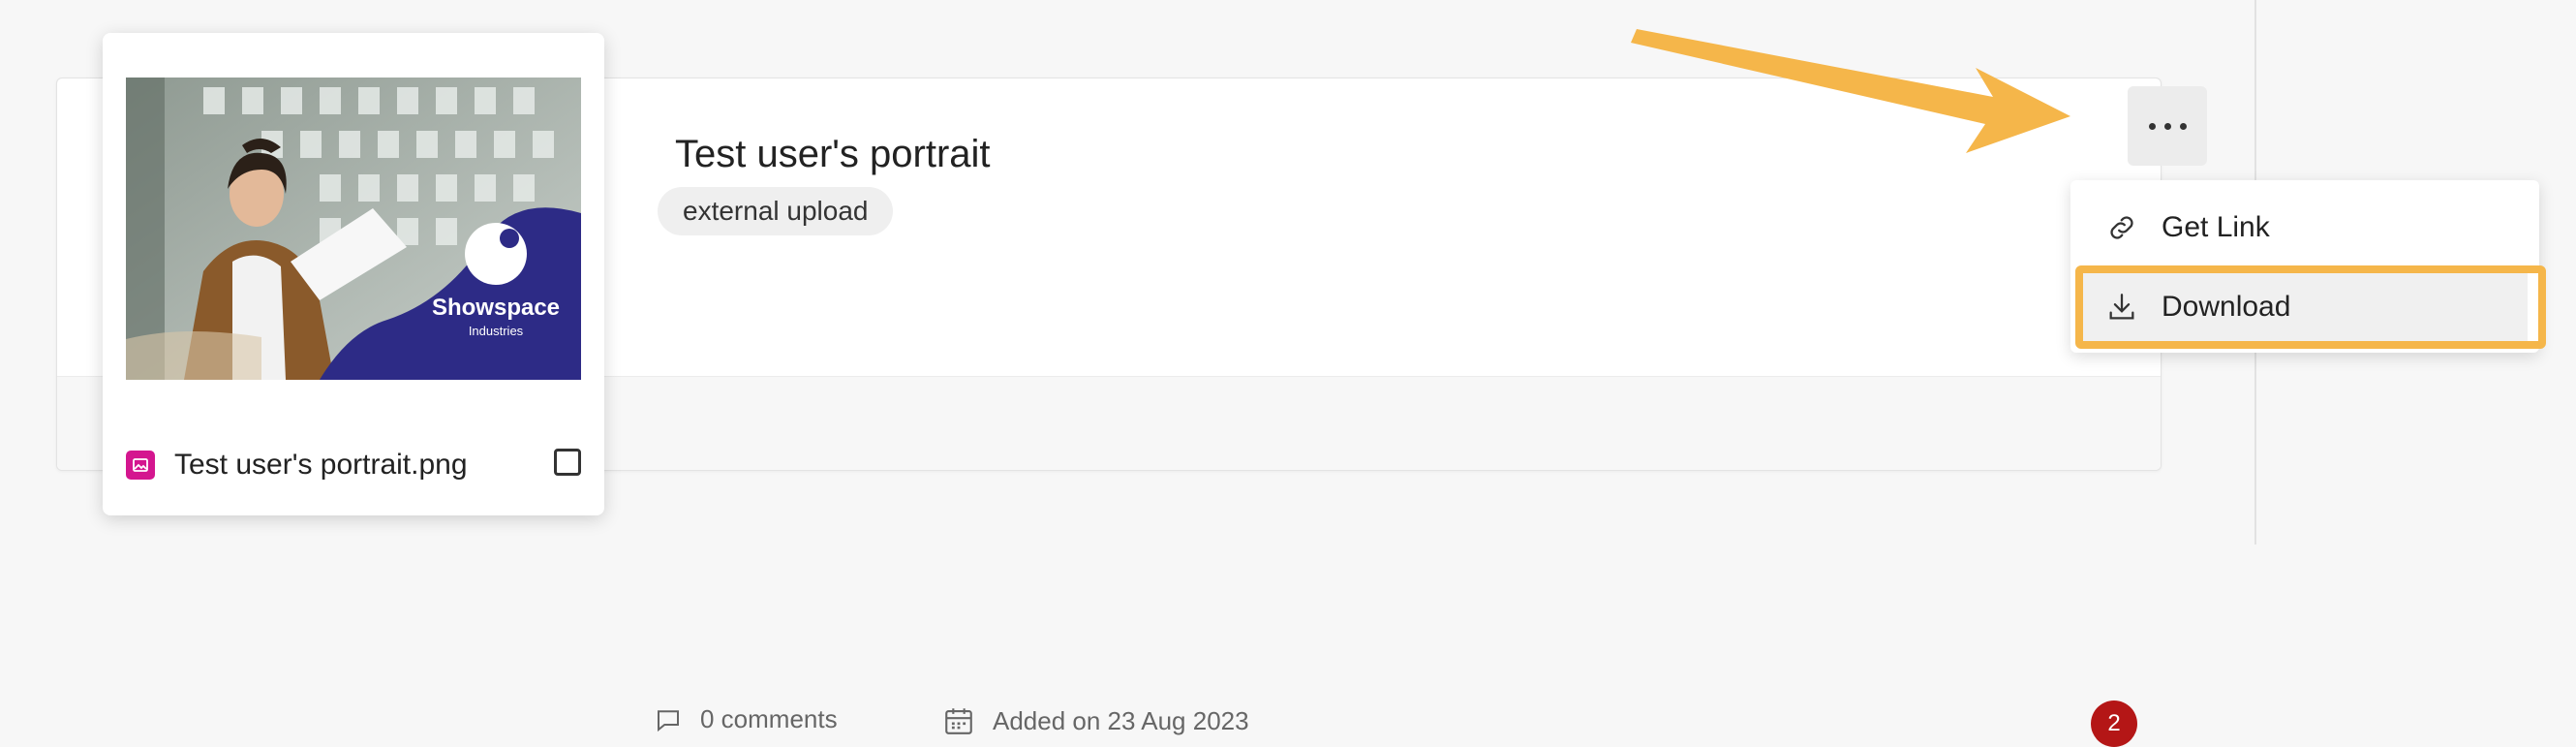 This screenshot has height=747, width=2576. Describe the element at coordinates (958, 721) in the screenshot. I see `calendar-icon` at that location.